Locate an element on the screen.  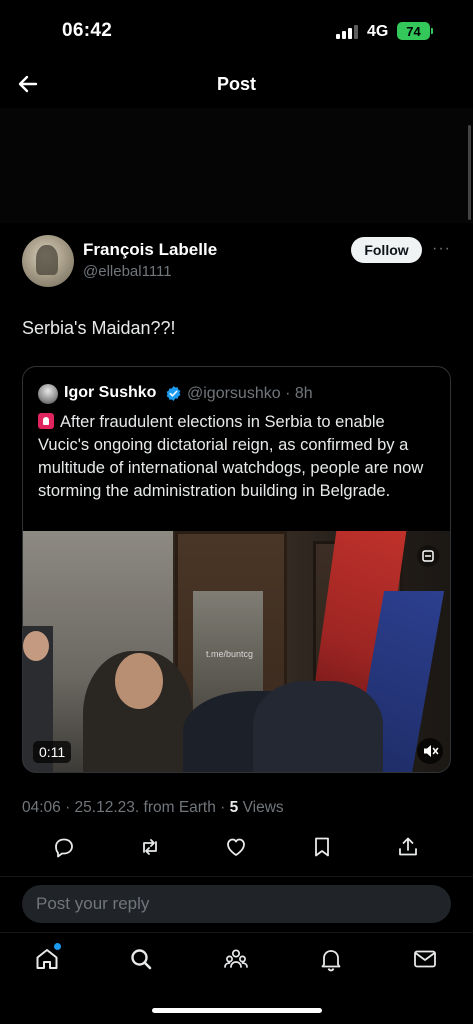
status-time: 06:42 is located at coordinates (87, 30).